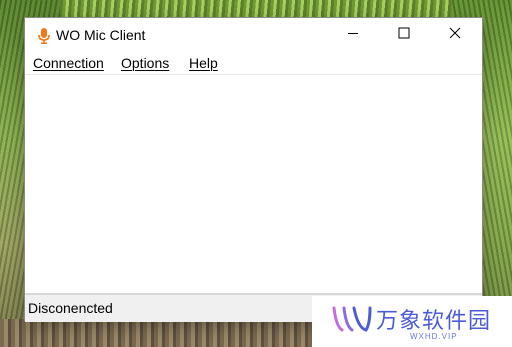  I want to click on minimize-button, so click(353, 35).